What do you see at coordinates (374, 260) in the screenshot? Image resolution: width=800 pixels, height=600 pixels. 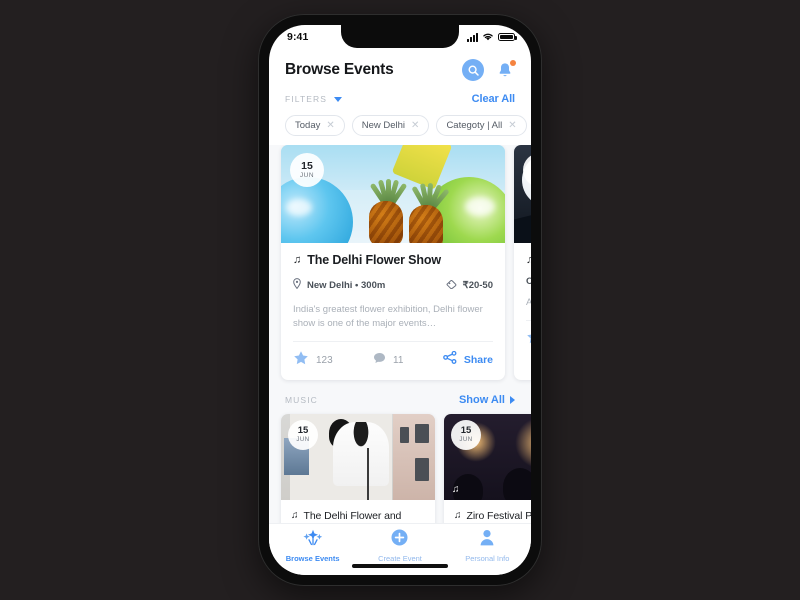 I see `event-title: The Delhi Flower Show` at bounding box center [374, 260].